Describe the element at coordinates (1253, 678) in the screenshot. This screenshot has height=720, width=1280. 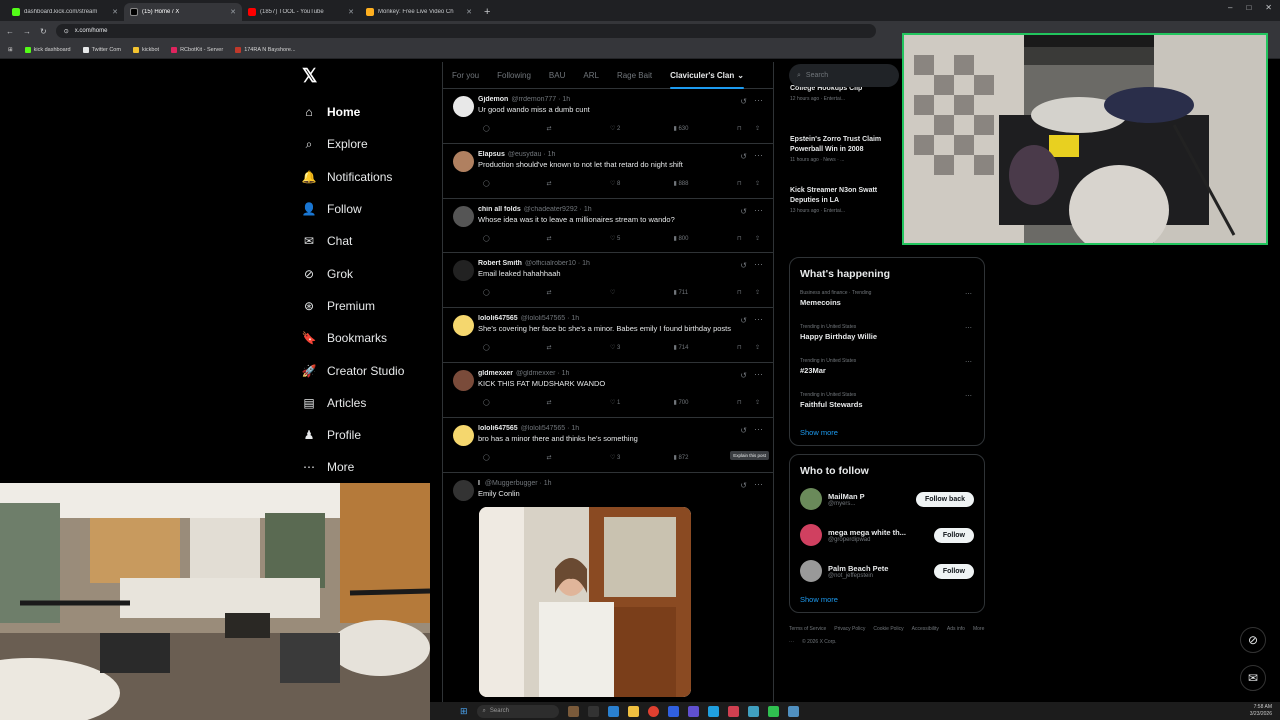
I see `messages-fab-icon: ✉` at that location.